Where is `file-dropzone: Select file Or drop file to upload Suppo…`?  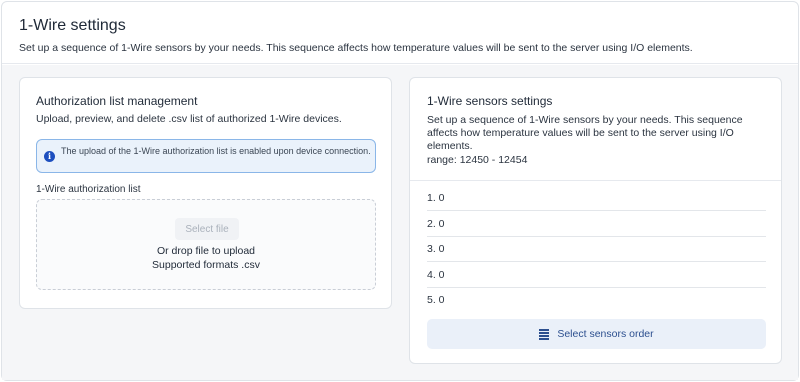 file-dropzone: Select file Or drop file to upload Suppo… is located at coordinates (206, 244).